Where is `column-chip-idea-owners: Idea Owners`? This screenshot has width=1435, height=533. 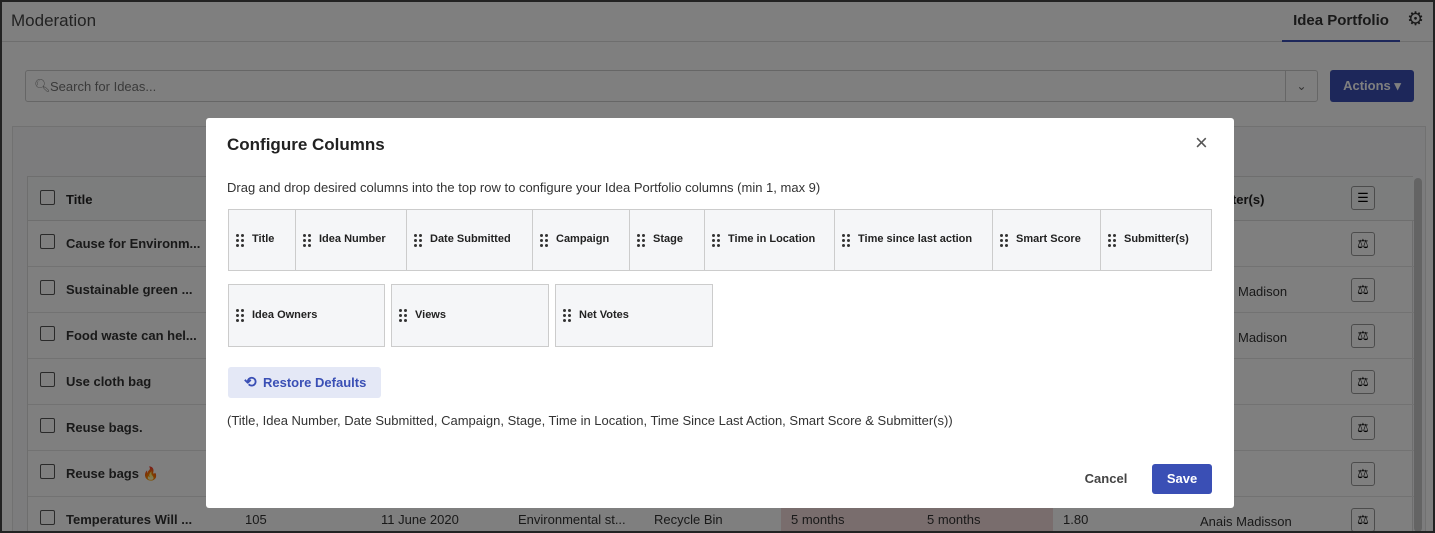
column-chip-idea-owners: Idea Owners is located at coordinates (306, 315).